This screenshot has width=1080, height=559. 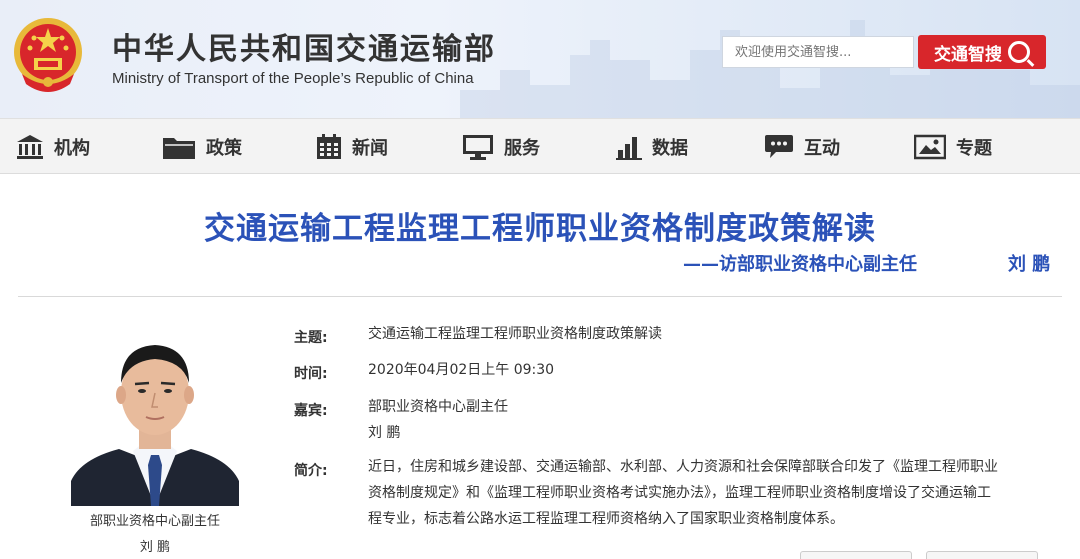 I want to click on topic-value: 交通运输工程监理工程师职业资格制度政策解读, so click(x=515, y=334).